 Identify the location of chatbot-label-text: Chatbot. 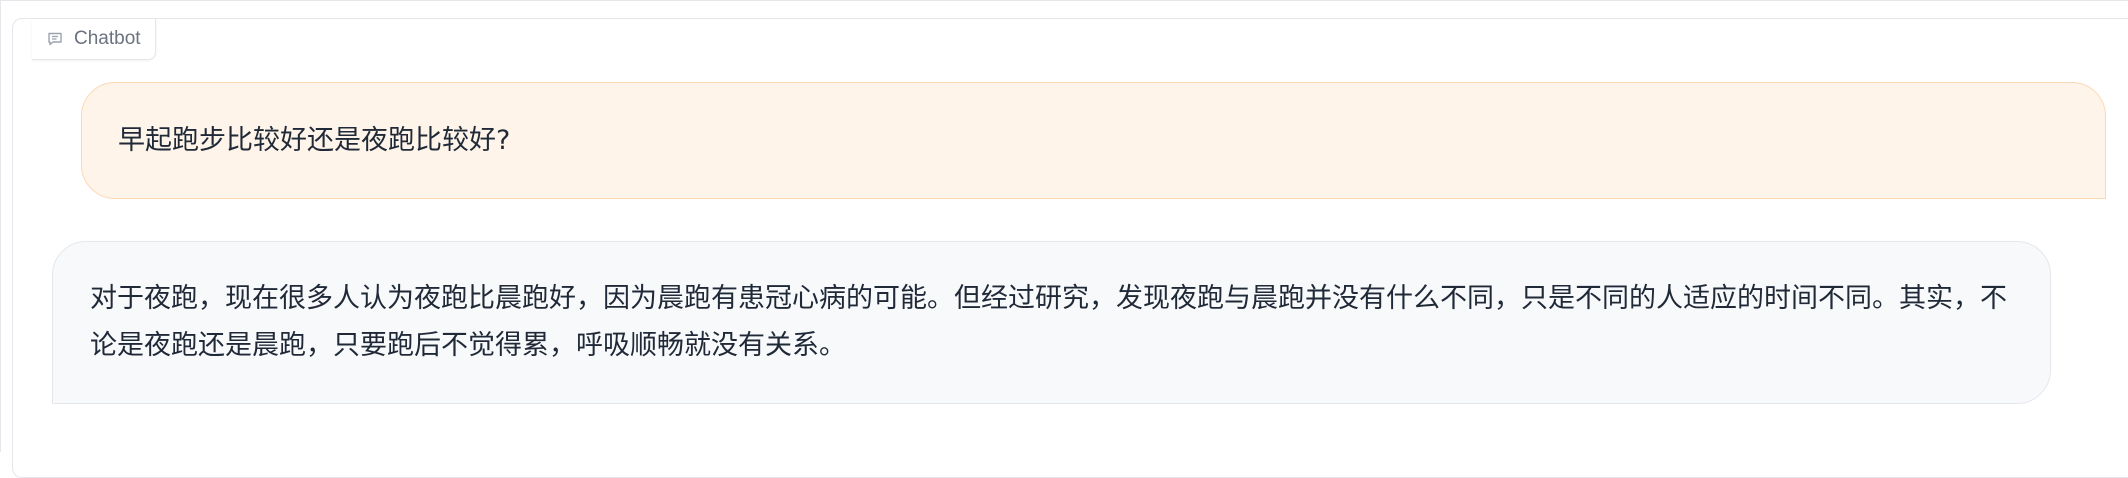
(107, 38).